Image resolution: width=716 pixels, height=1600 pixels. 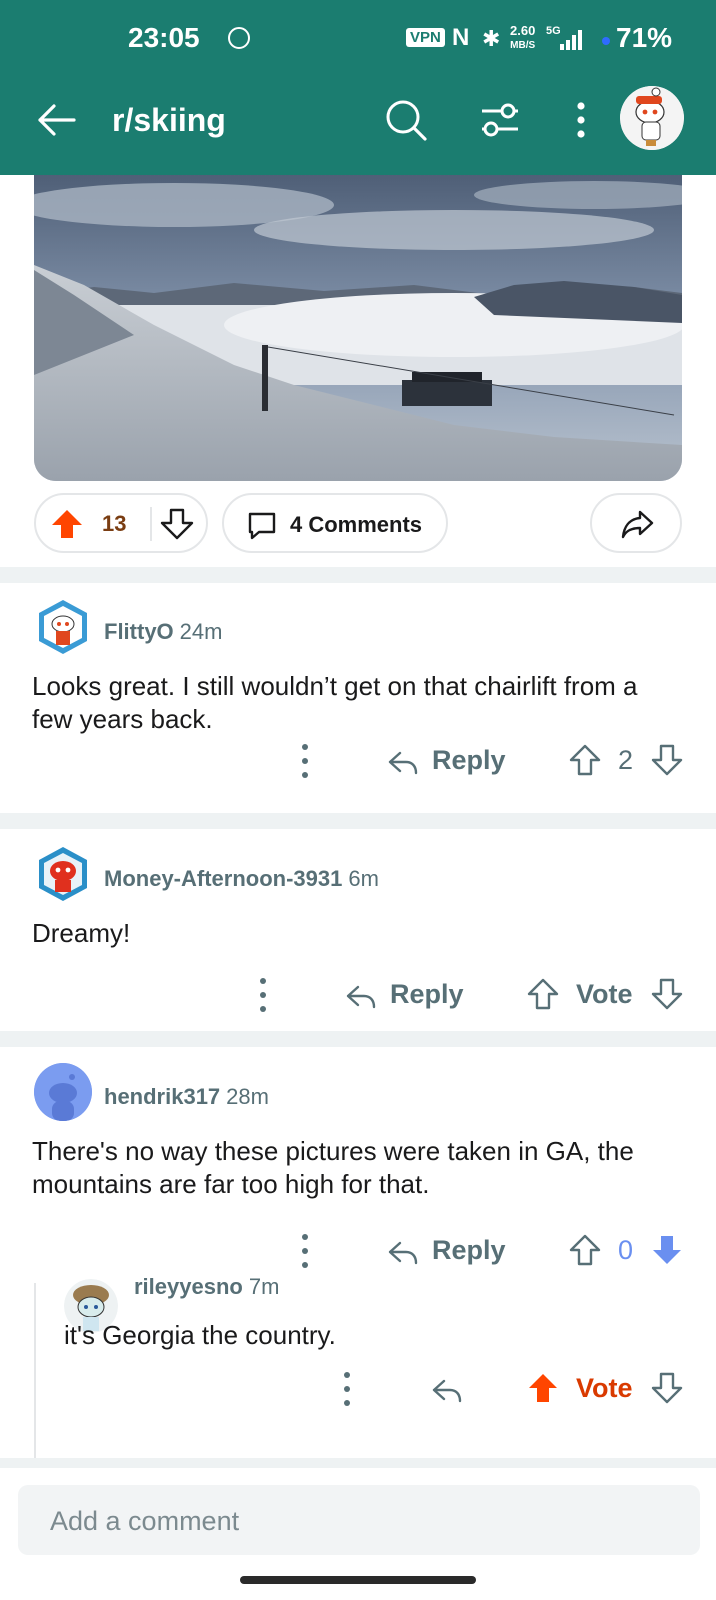 What do you see at coordinates (667, 1250) in the screenshot?
I see `downvote-icon-active` at bounding box center [667, 1250].